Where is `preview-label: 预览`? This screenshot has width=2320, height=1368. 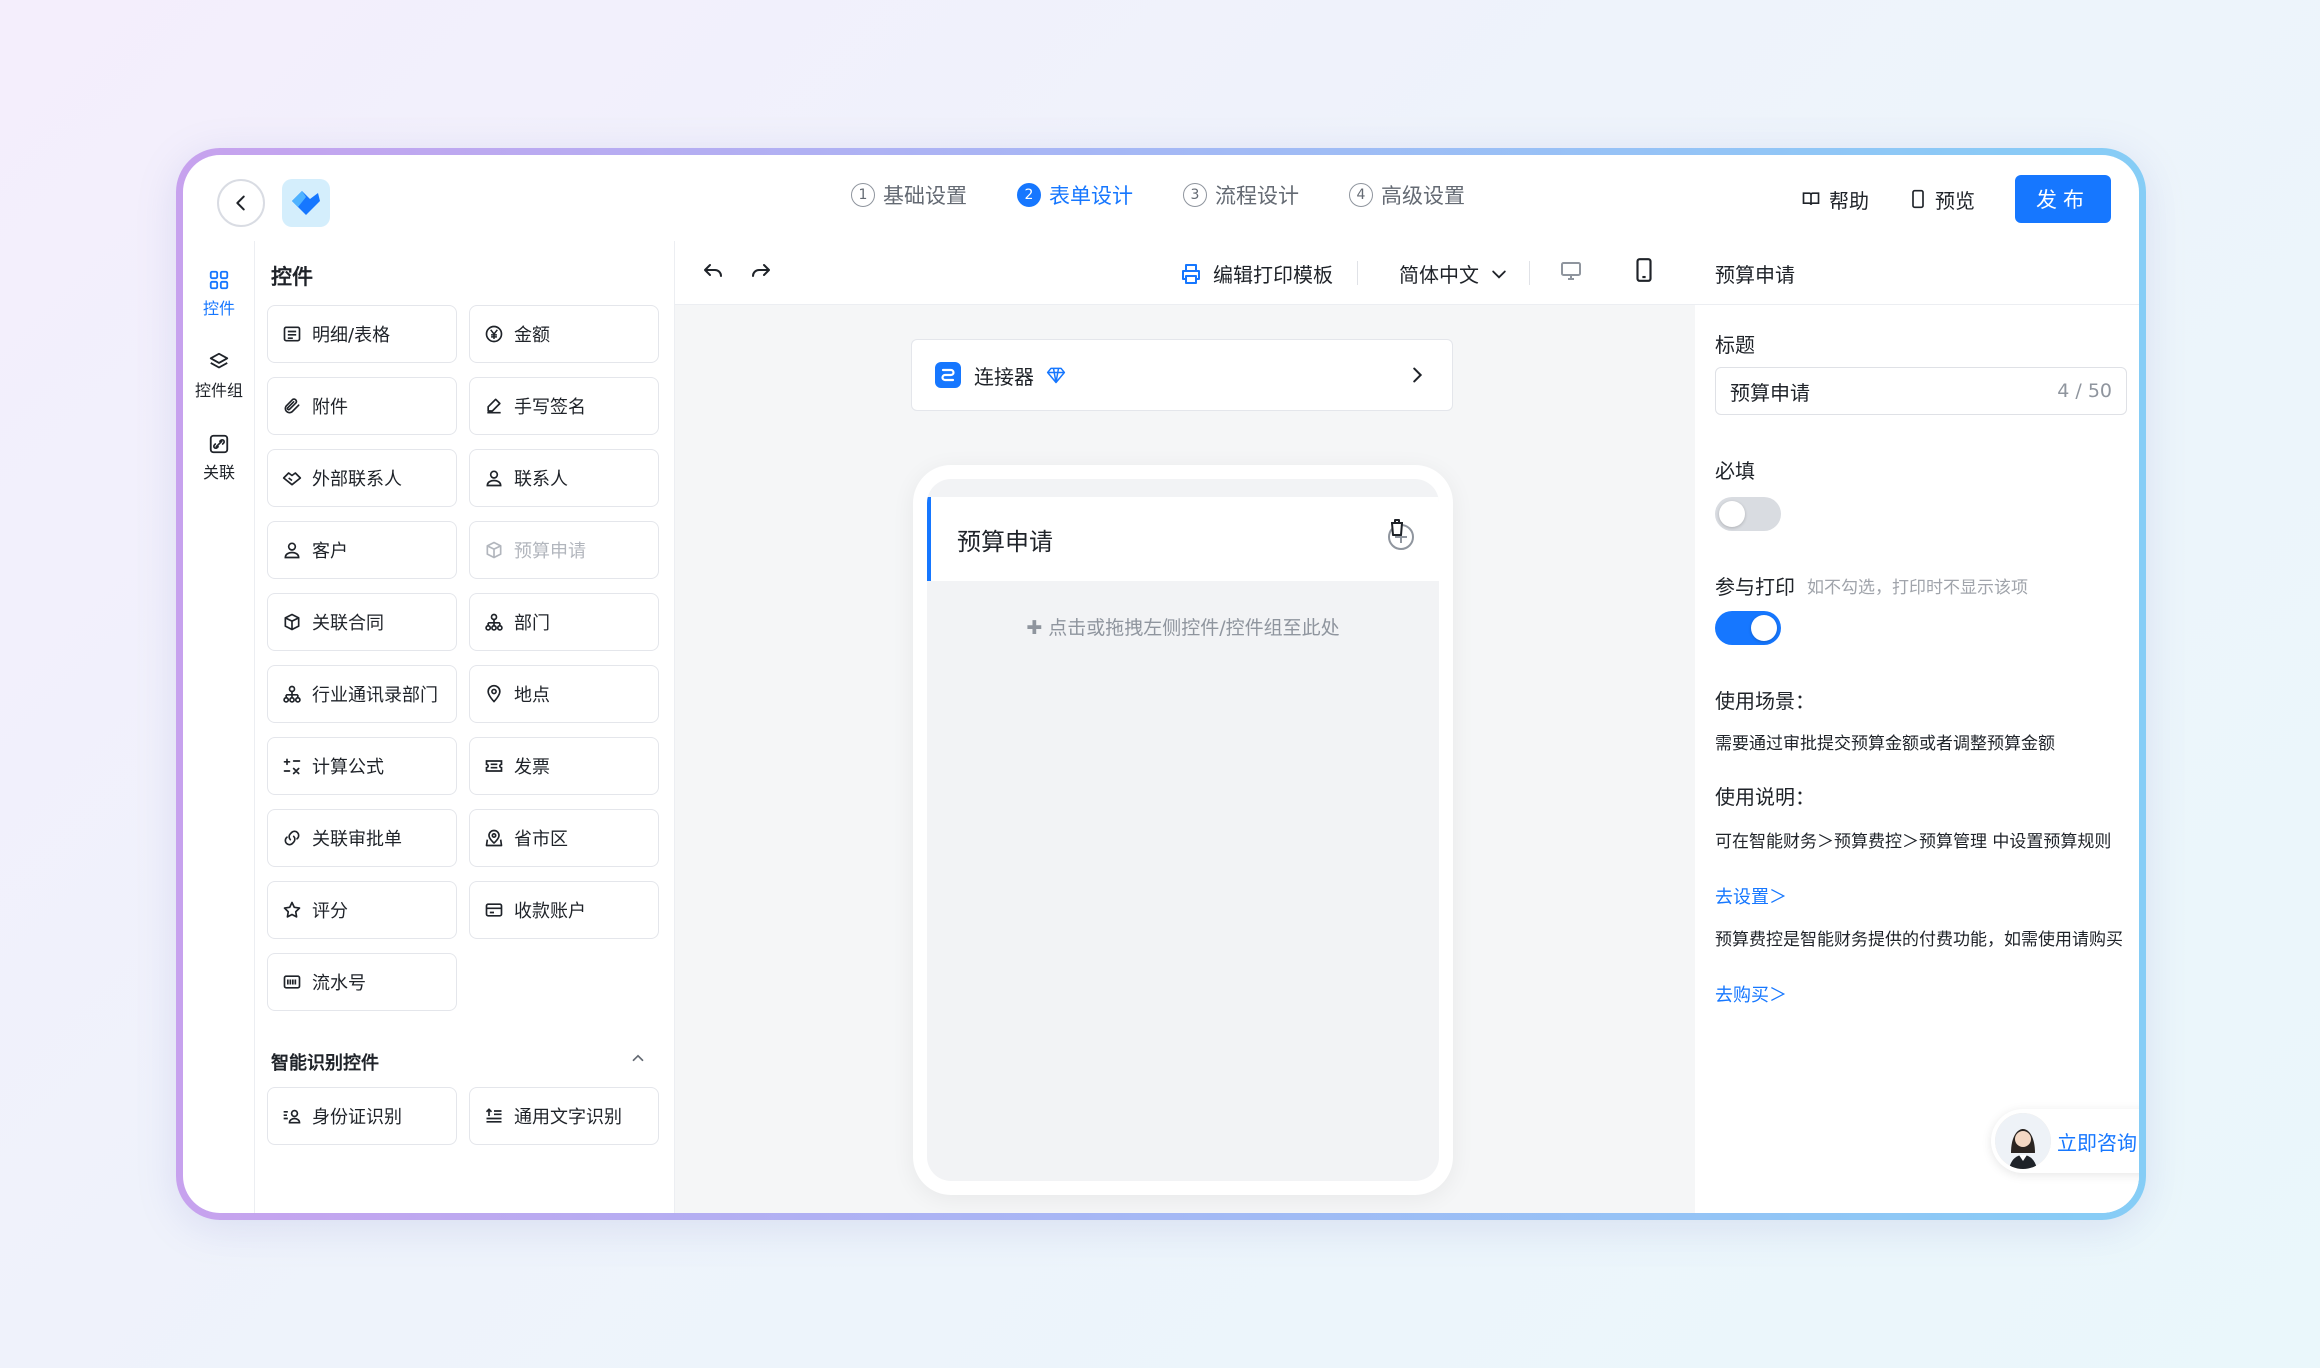 preview-label: 预览 is located at coordinates (1955, 200).